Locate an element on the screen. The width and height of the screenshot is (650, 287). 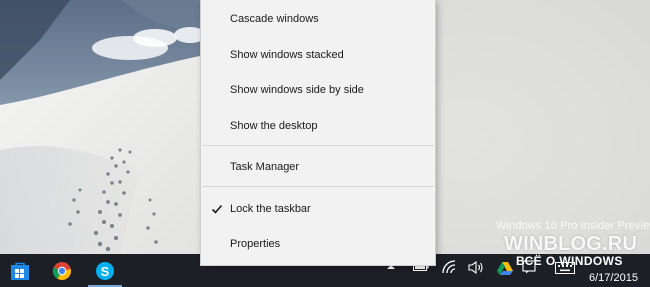
menu-item-show-windows-stacked: Show windows stacked is located at coordinates (318, 55).